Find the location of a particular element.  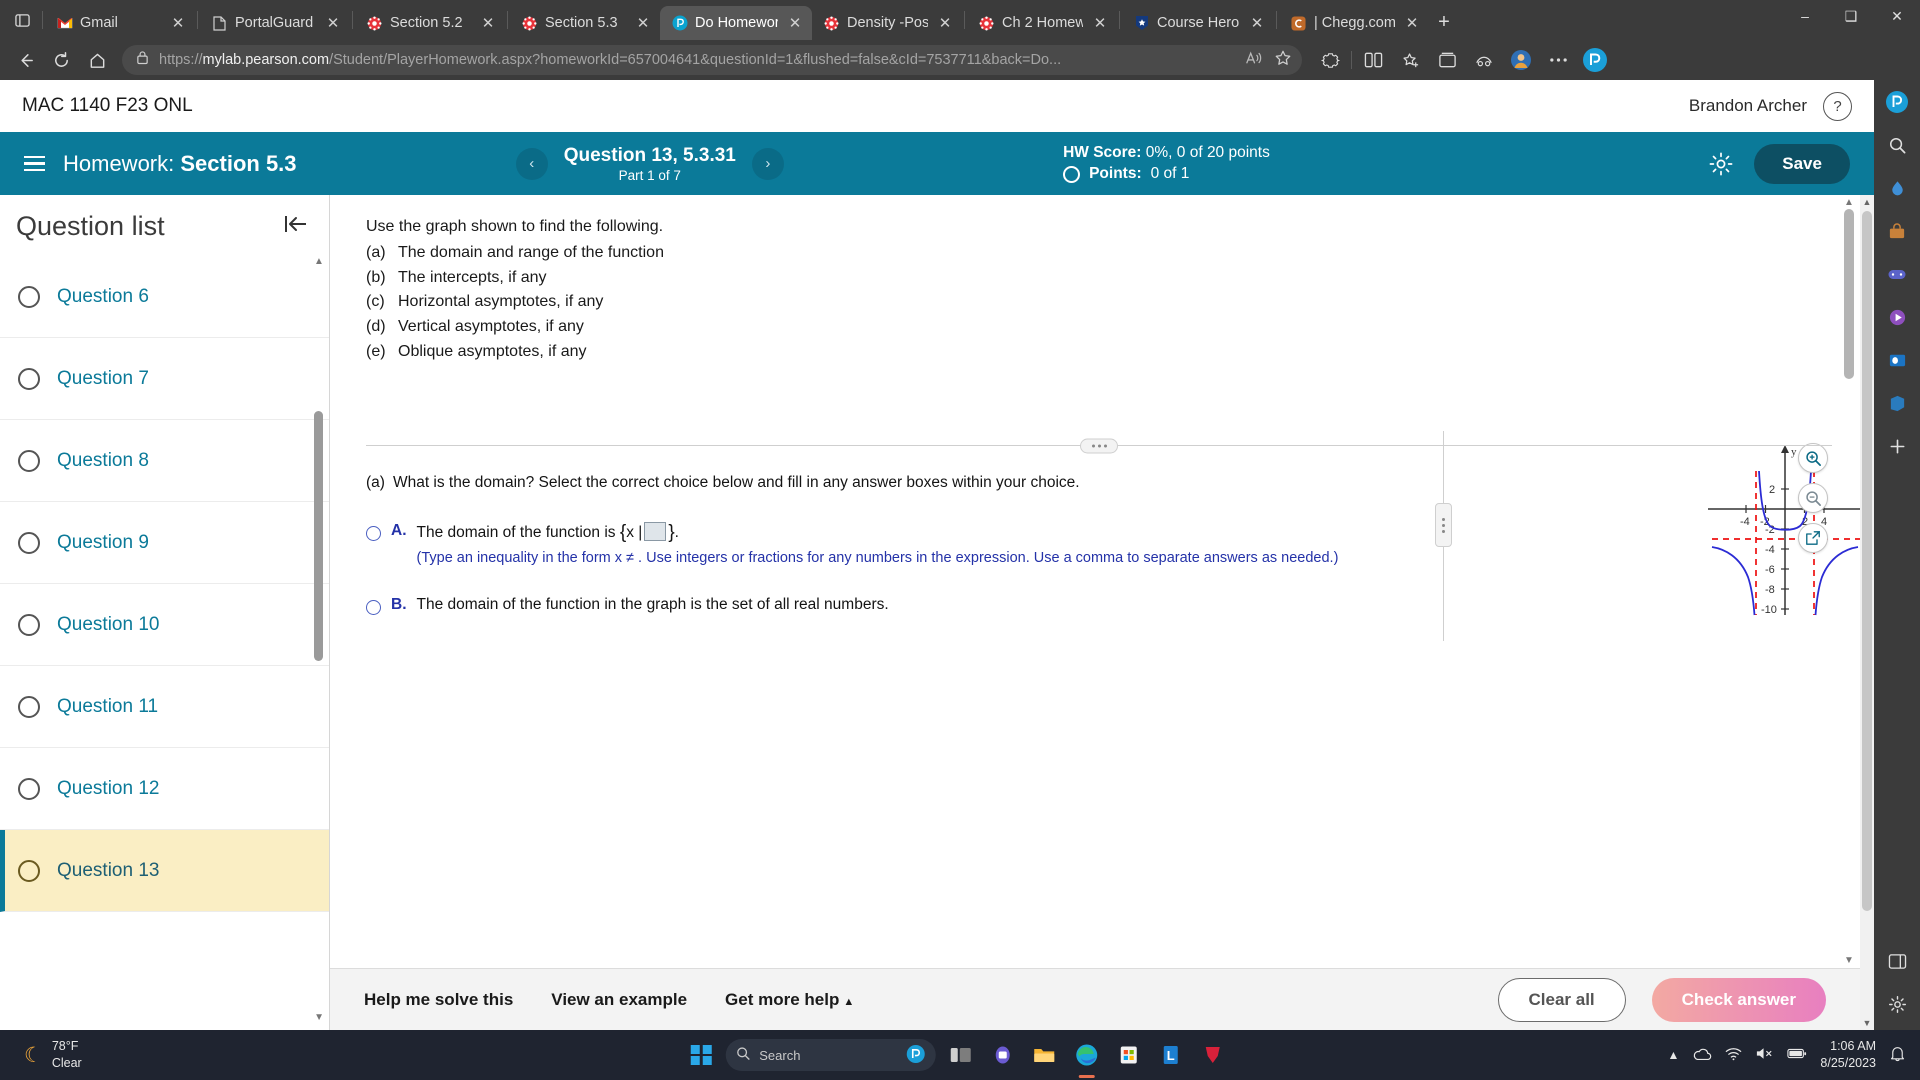

show-hidden-icons-icon: ▲ is located at coordinates (1674, 1055).